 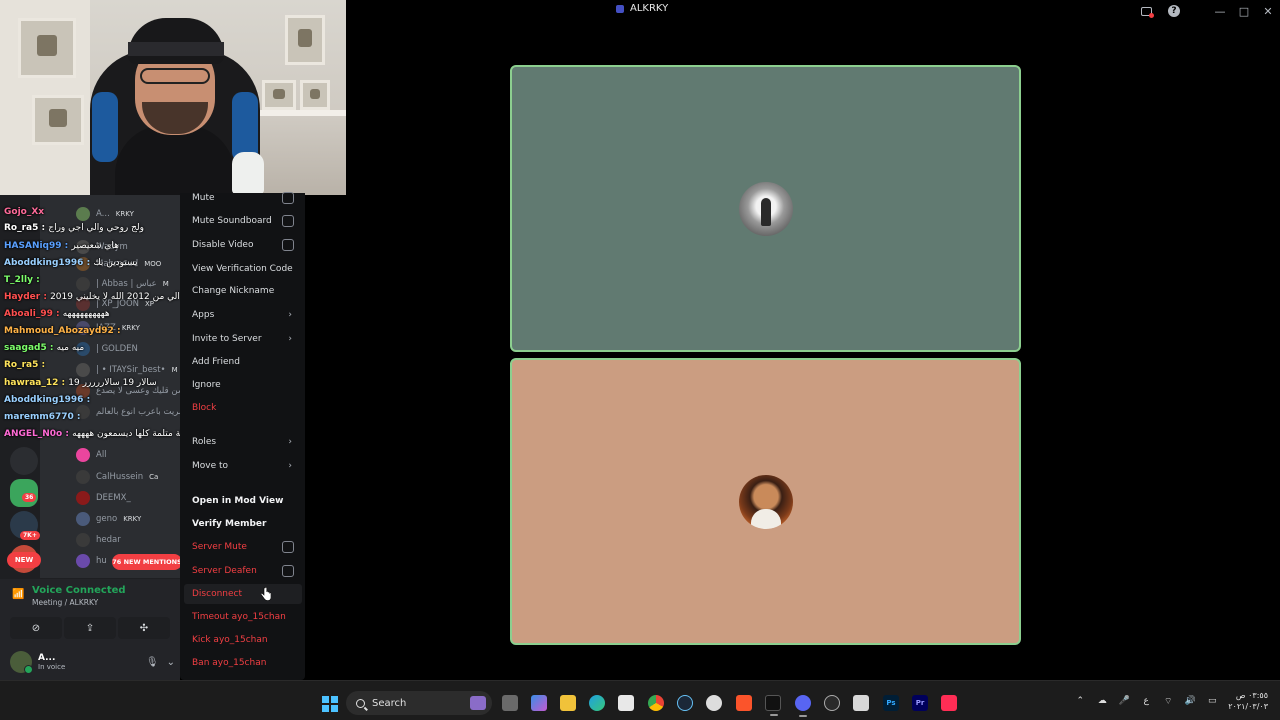 I want to click on member-list-item: hedar, so click(x=98, y=540).